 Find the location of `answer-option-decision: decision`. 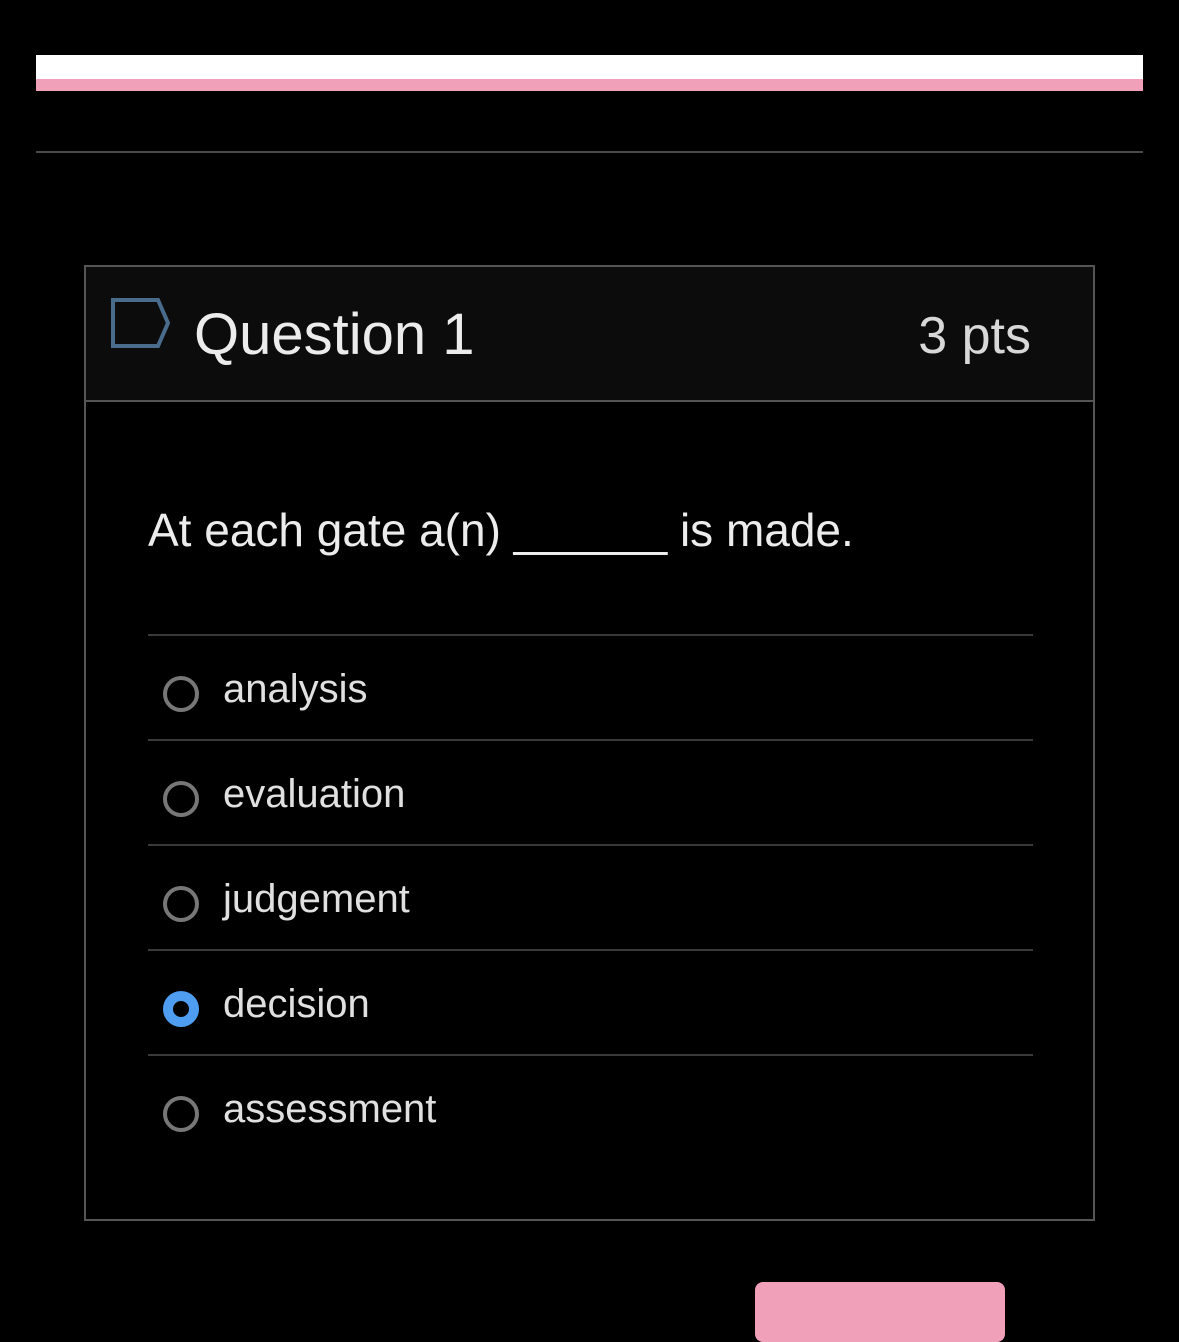

answer-option-decision: decision is located at coordinates (590, 1001).